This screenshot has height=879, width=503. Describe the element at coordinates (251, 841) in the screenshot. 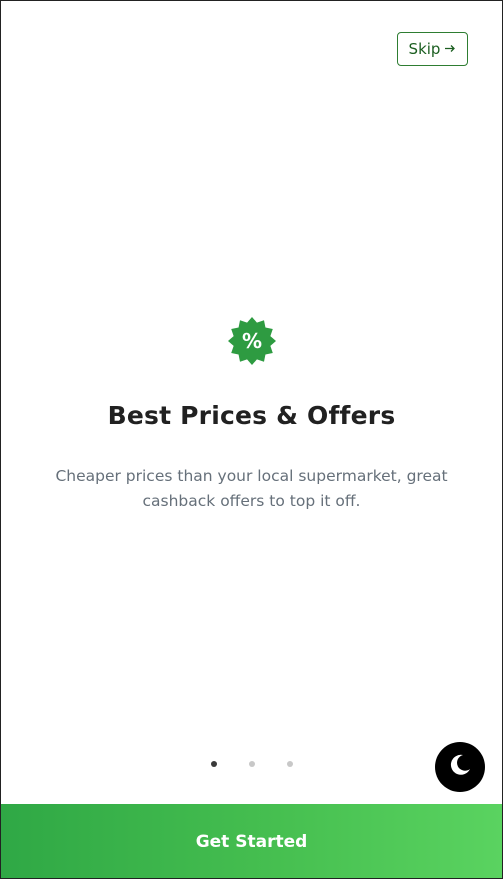

I see `get-started-button: Get Started` at that location.